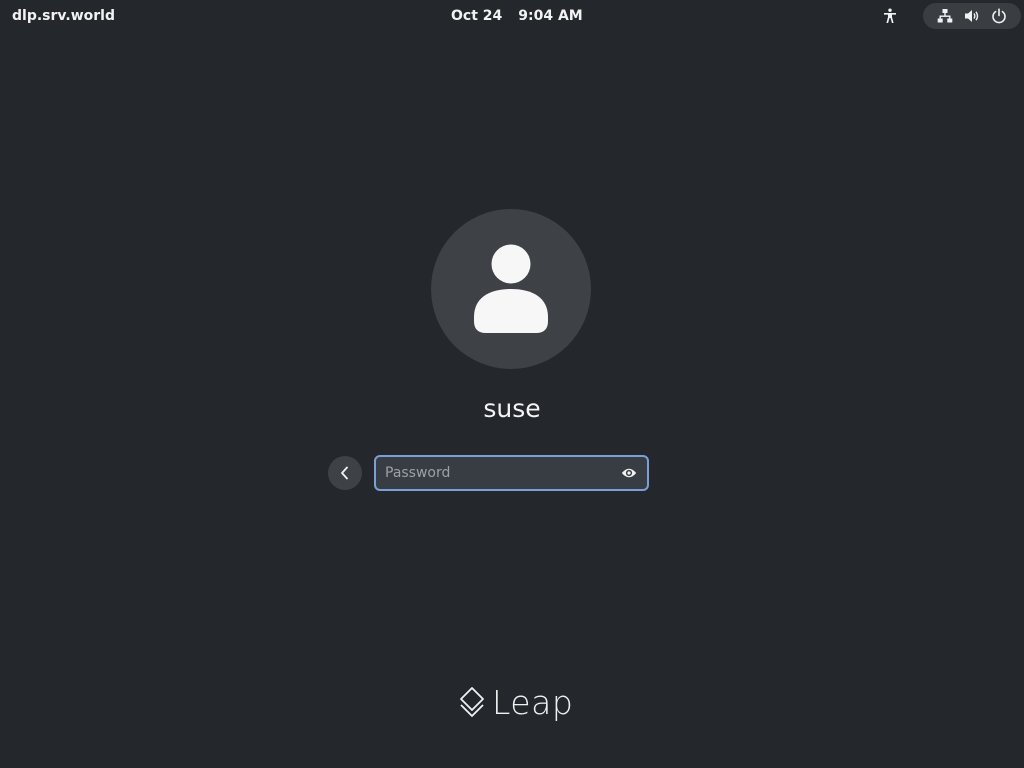  I want to click on eye-icon, so click(629, 473).